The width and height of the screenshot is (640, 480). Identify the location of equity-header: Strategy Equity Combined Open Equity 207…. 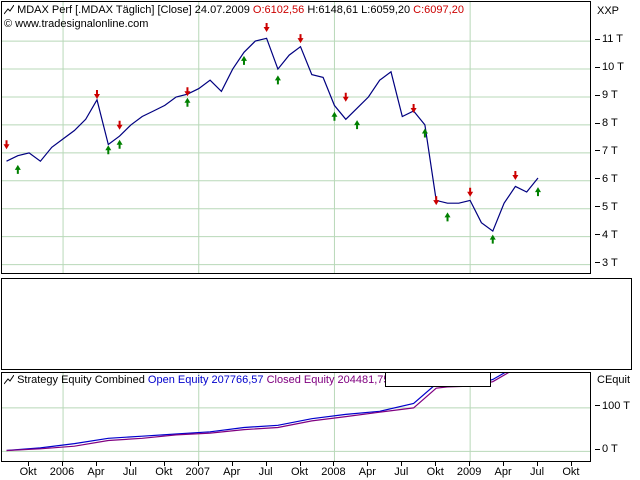
(197, 380).